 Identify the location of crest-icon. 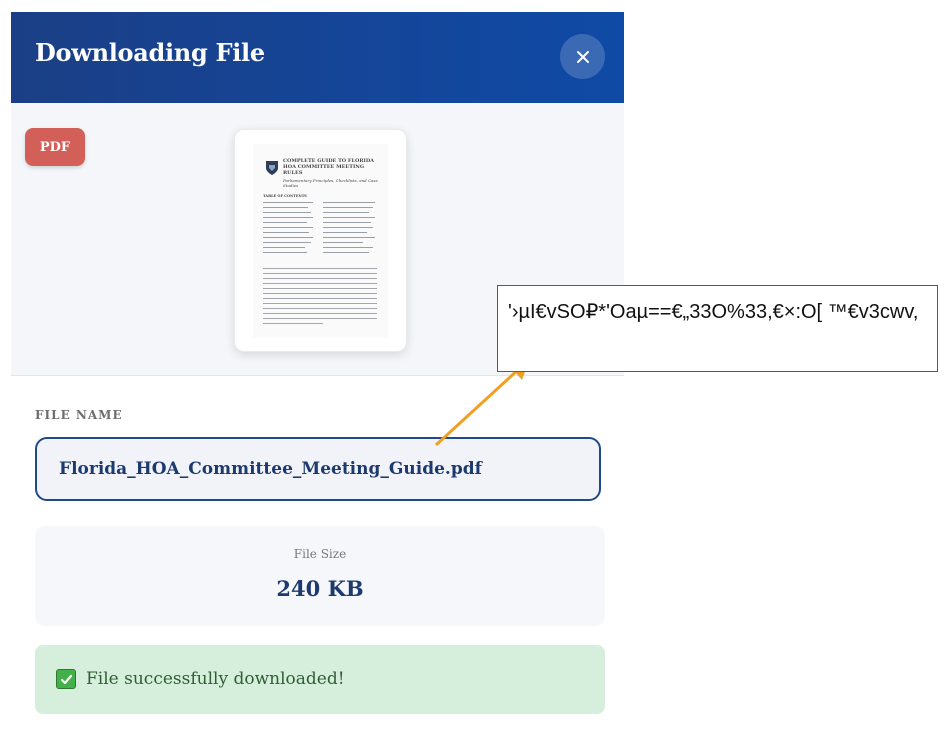
(272, 168).